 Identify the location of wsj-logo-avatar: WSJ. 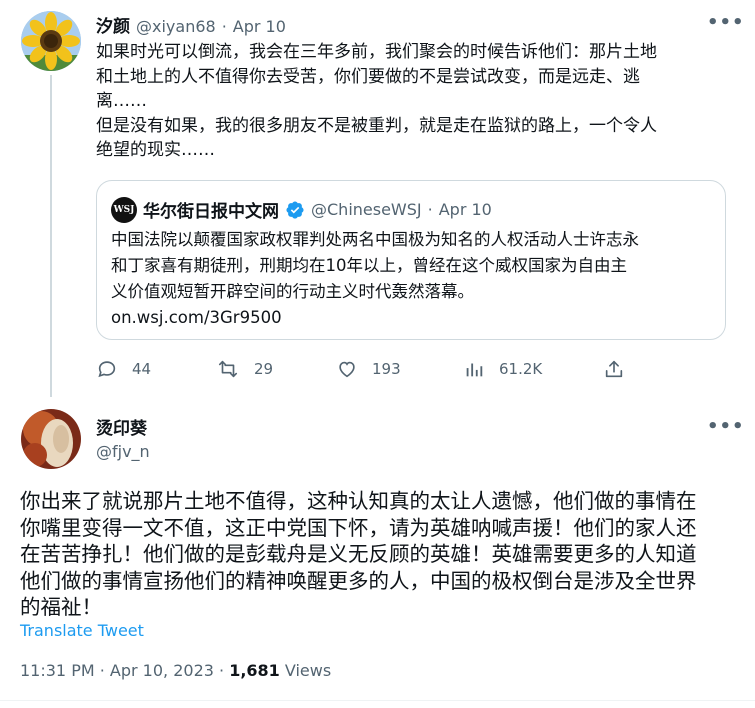
(124, 210).